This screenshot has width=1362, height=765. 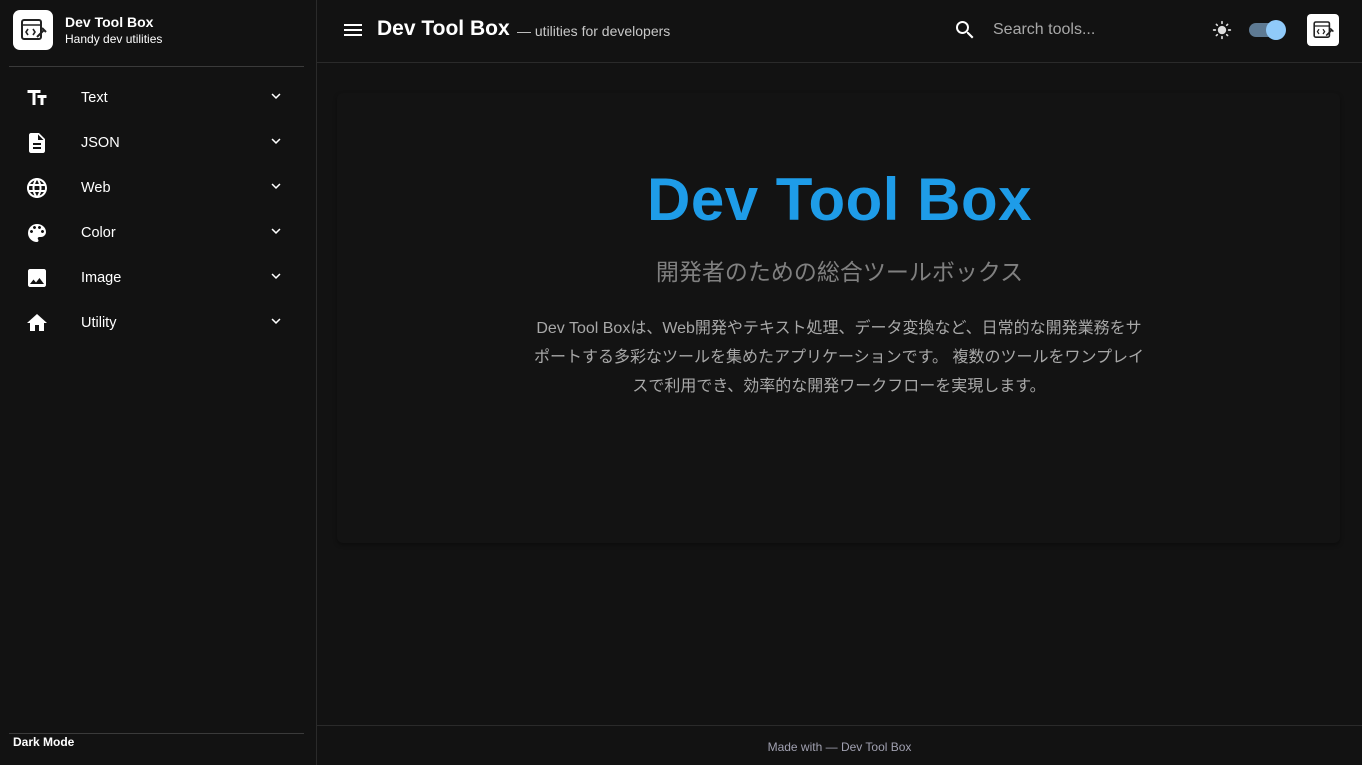 What do you see at coordinates (109, 22) in the screenshot?
I see `brand-title: Dev Tool Box` at bounding box center [109, 22].